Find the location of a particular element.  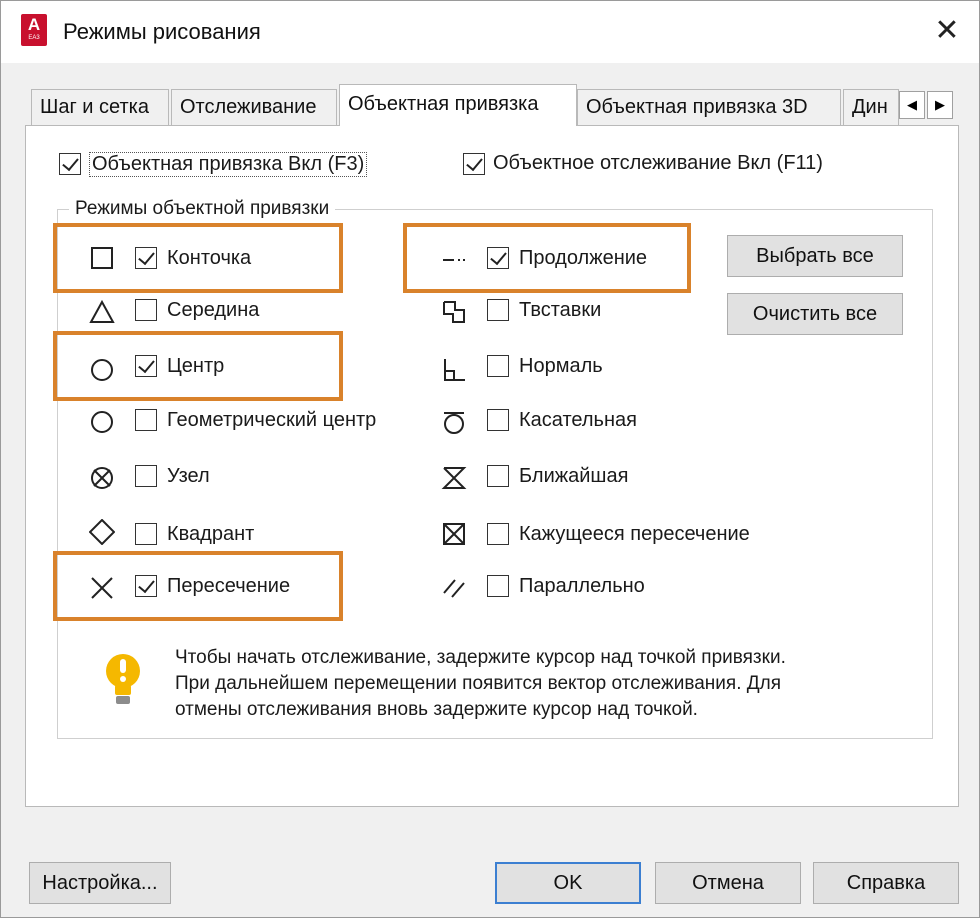

extension-checkbox is located at coordinates (498, 258).